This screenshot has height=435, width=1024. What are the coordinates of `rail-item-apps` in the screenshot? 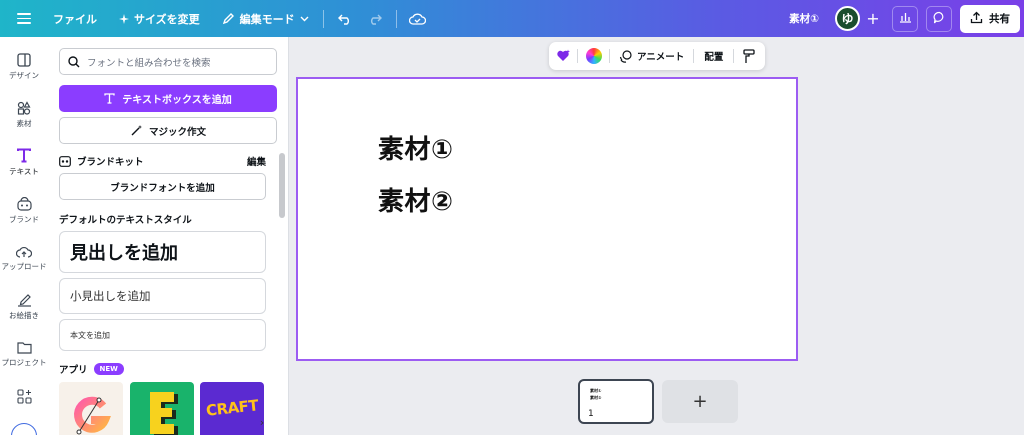 It's located at (24, 396).